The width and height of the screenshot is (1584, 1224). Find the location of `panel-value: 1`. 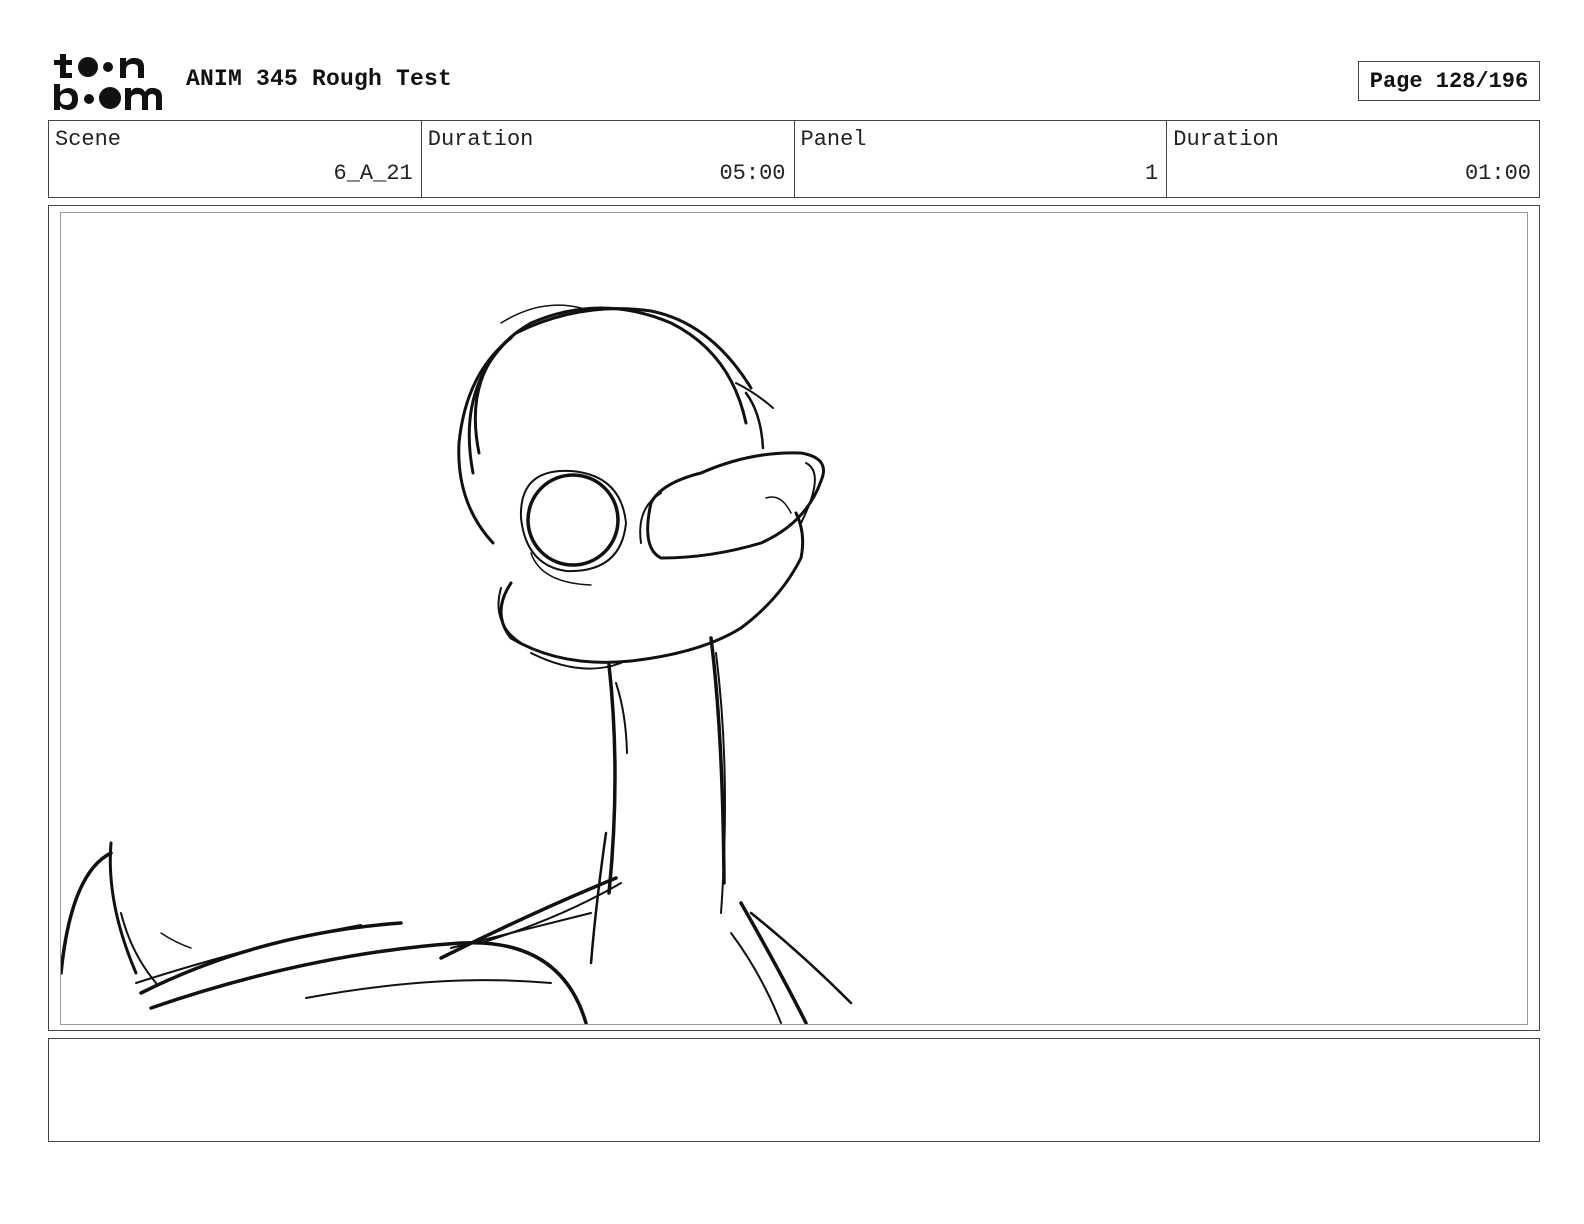

panel-value: 1 is located at coordinates (1152, 173).